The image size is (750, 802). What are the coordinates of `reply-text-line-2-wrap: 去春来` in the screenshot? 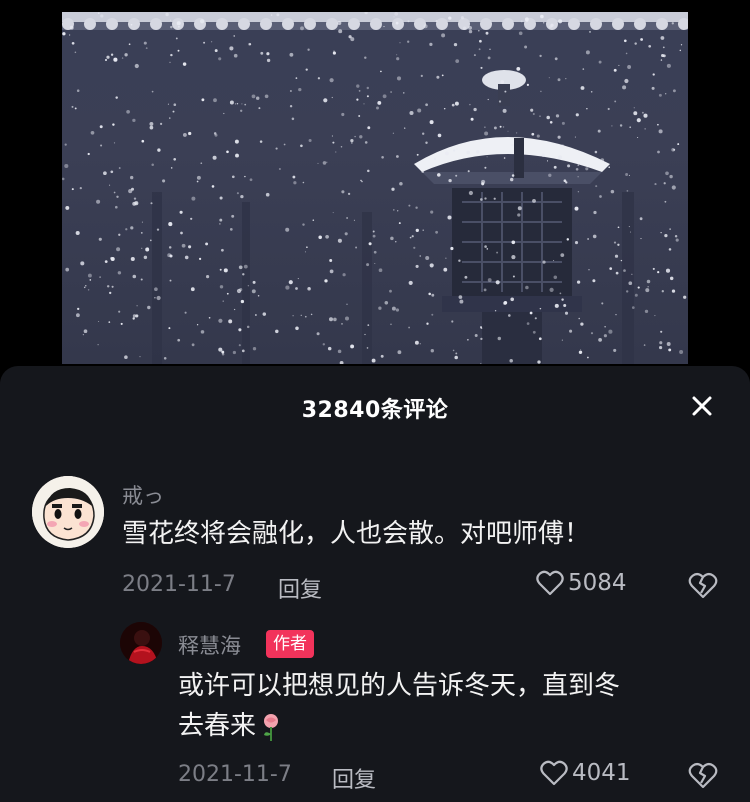 It's located at (230, 726).